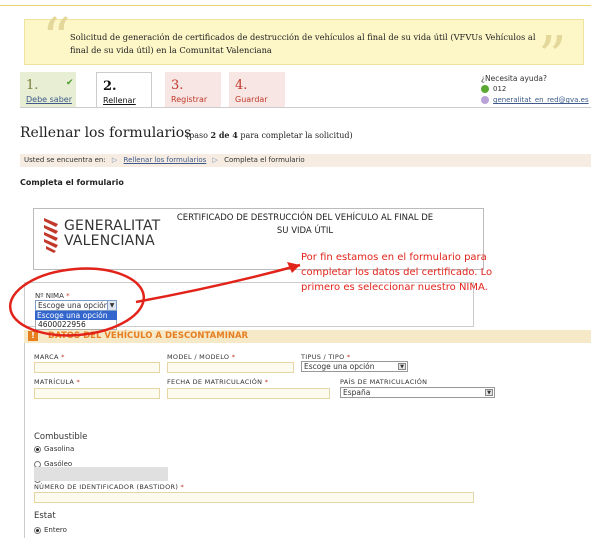 This screenshot has width=591, height=538. What do you see at coordinates (101, 474) in the screenshot?
I see `otros-text-field` at bounding box center [101, 474].